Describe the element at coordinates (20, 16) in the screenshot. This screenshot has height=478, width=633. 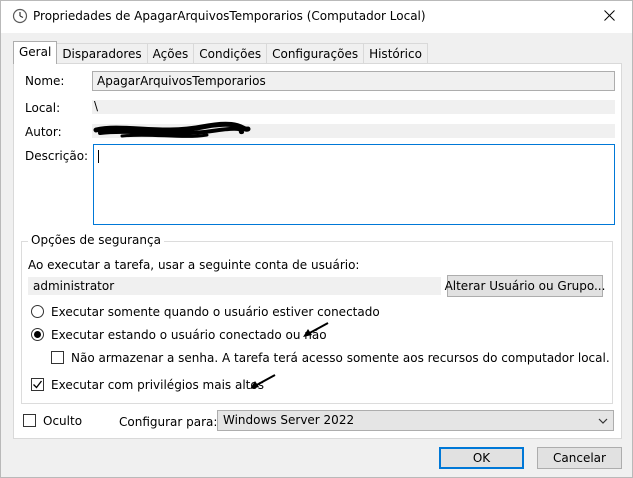
I see `task-scheduler-clock-icon` at that location.